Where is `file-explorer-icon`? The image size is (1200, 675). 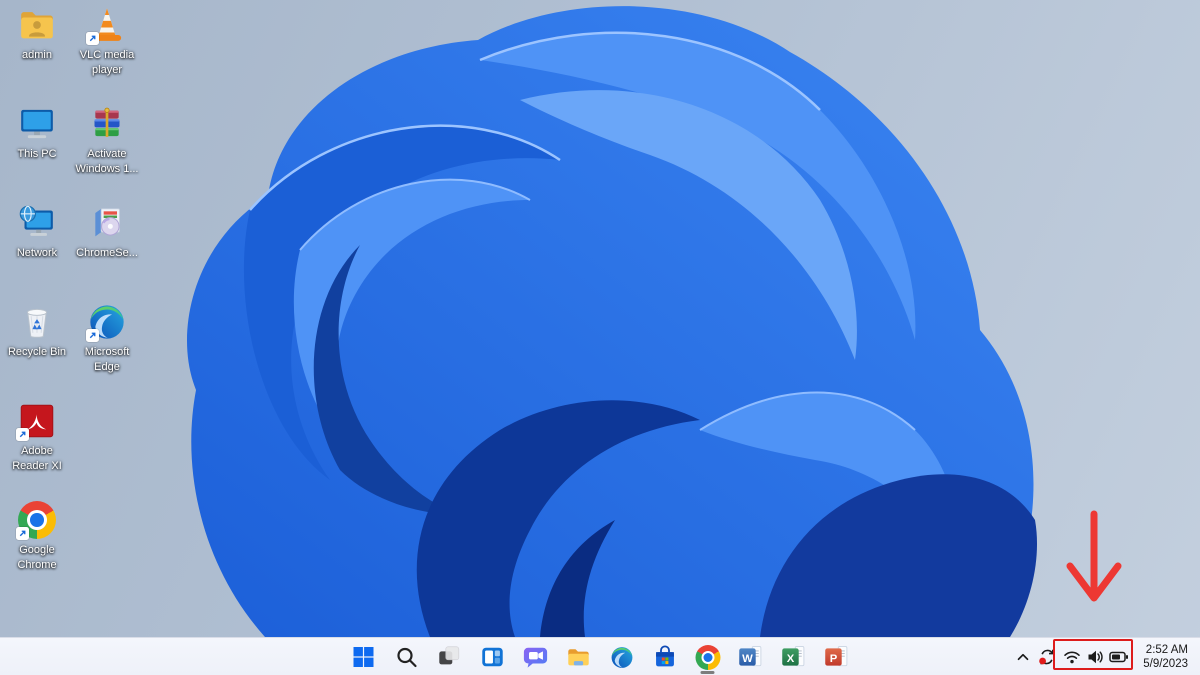
file-explorer-icon is located at coordinates (578, 657).